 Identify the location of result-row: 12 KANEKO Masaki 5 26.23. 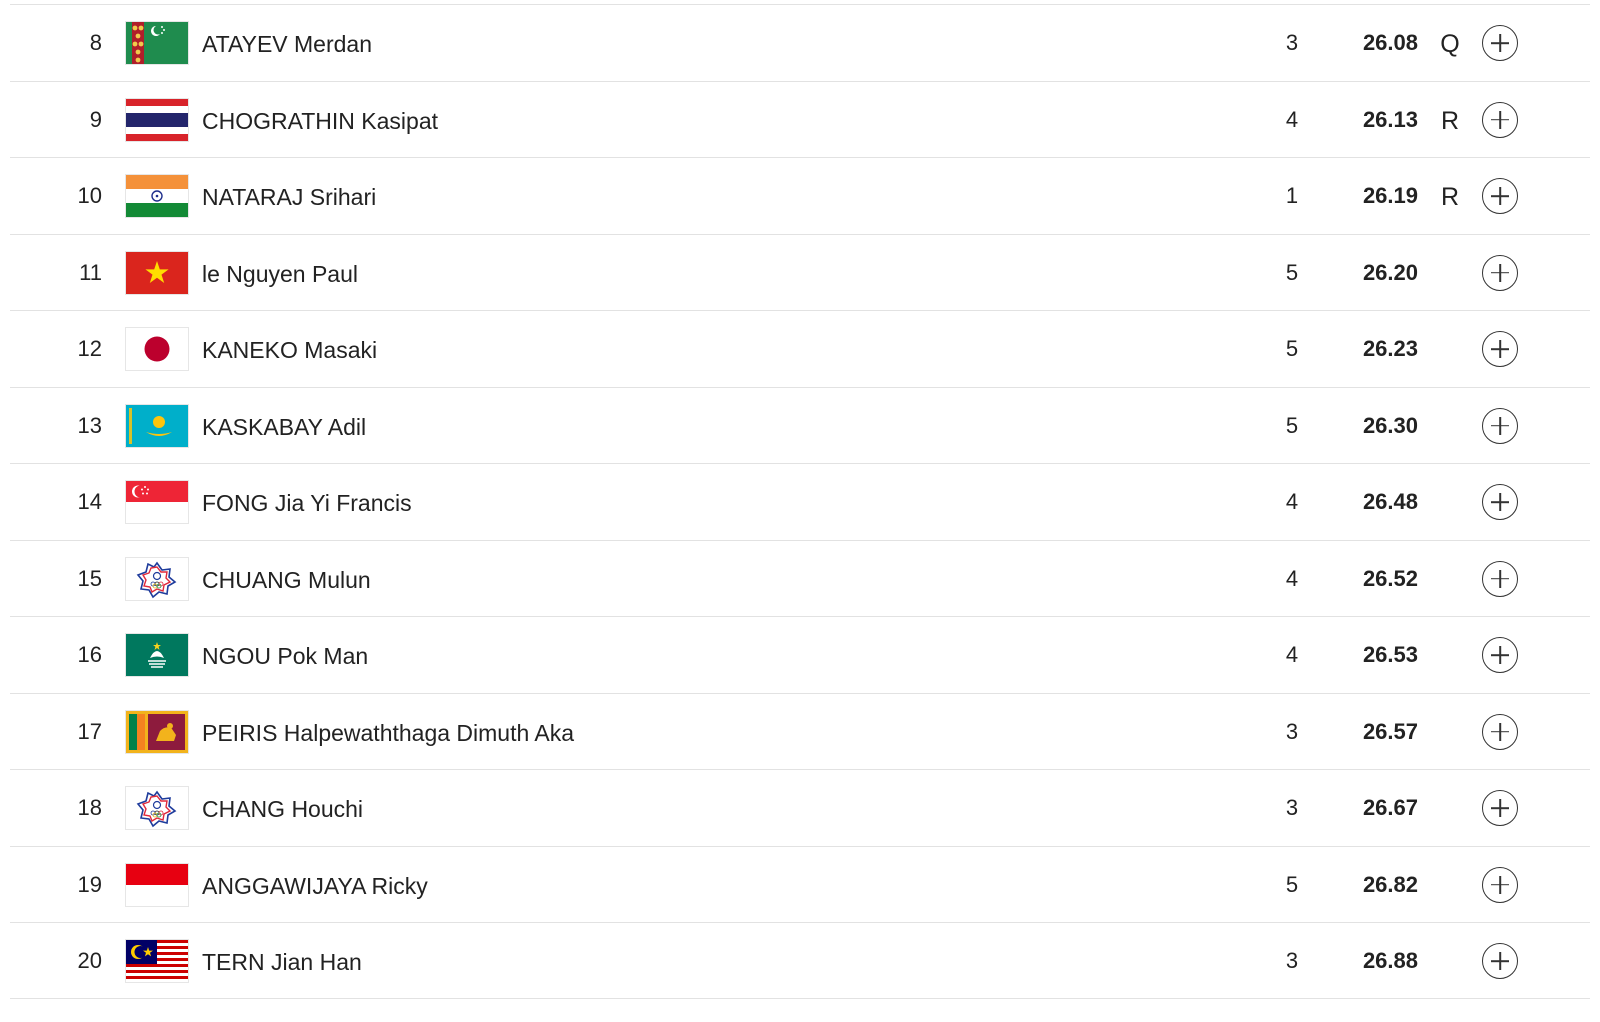
(800, 348).